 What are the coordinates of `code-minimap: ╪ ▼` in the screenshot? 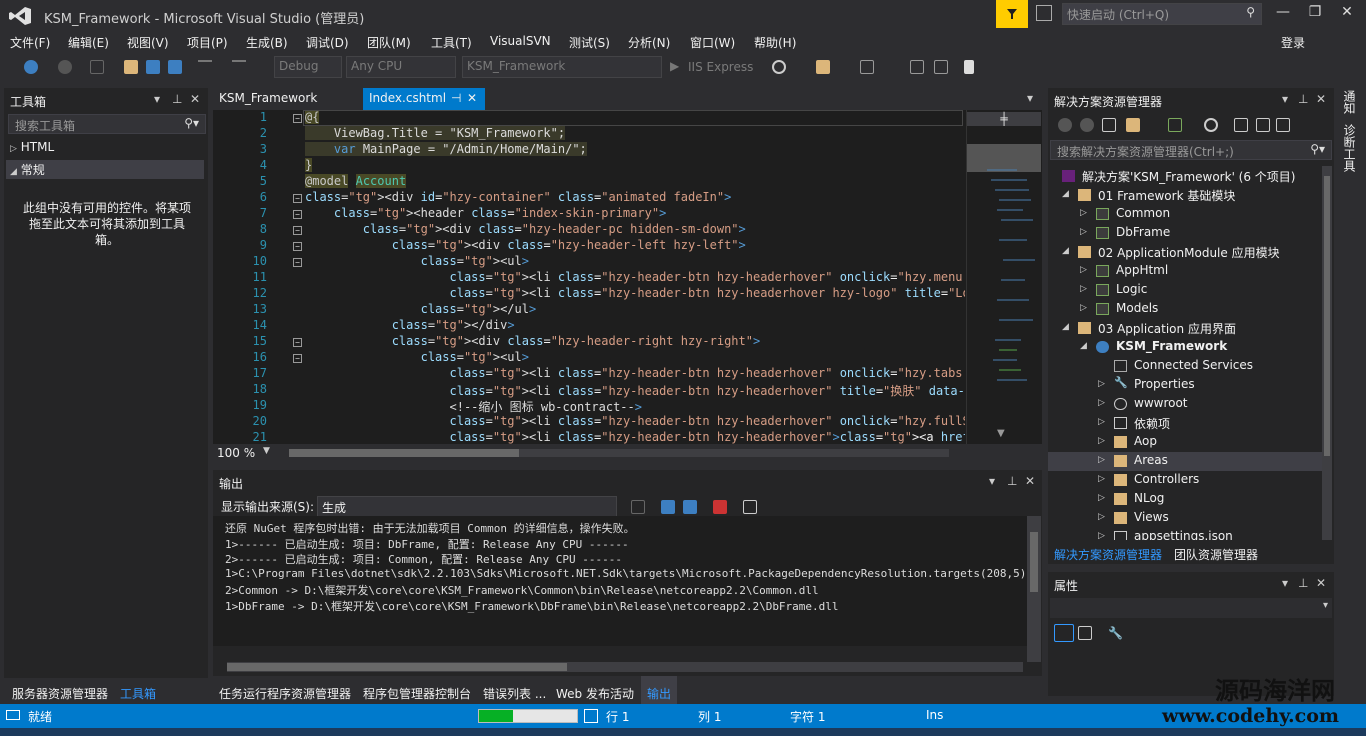 It's located at (1004, 277).